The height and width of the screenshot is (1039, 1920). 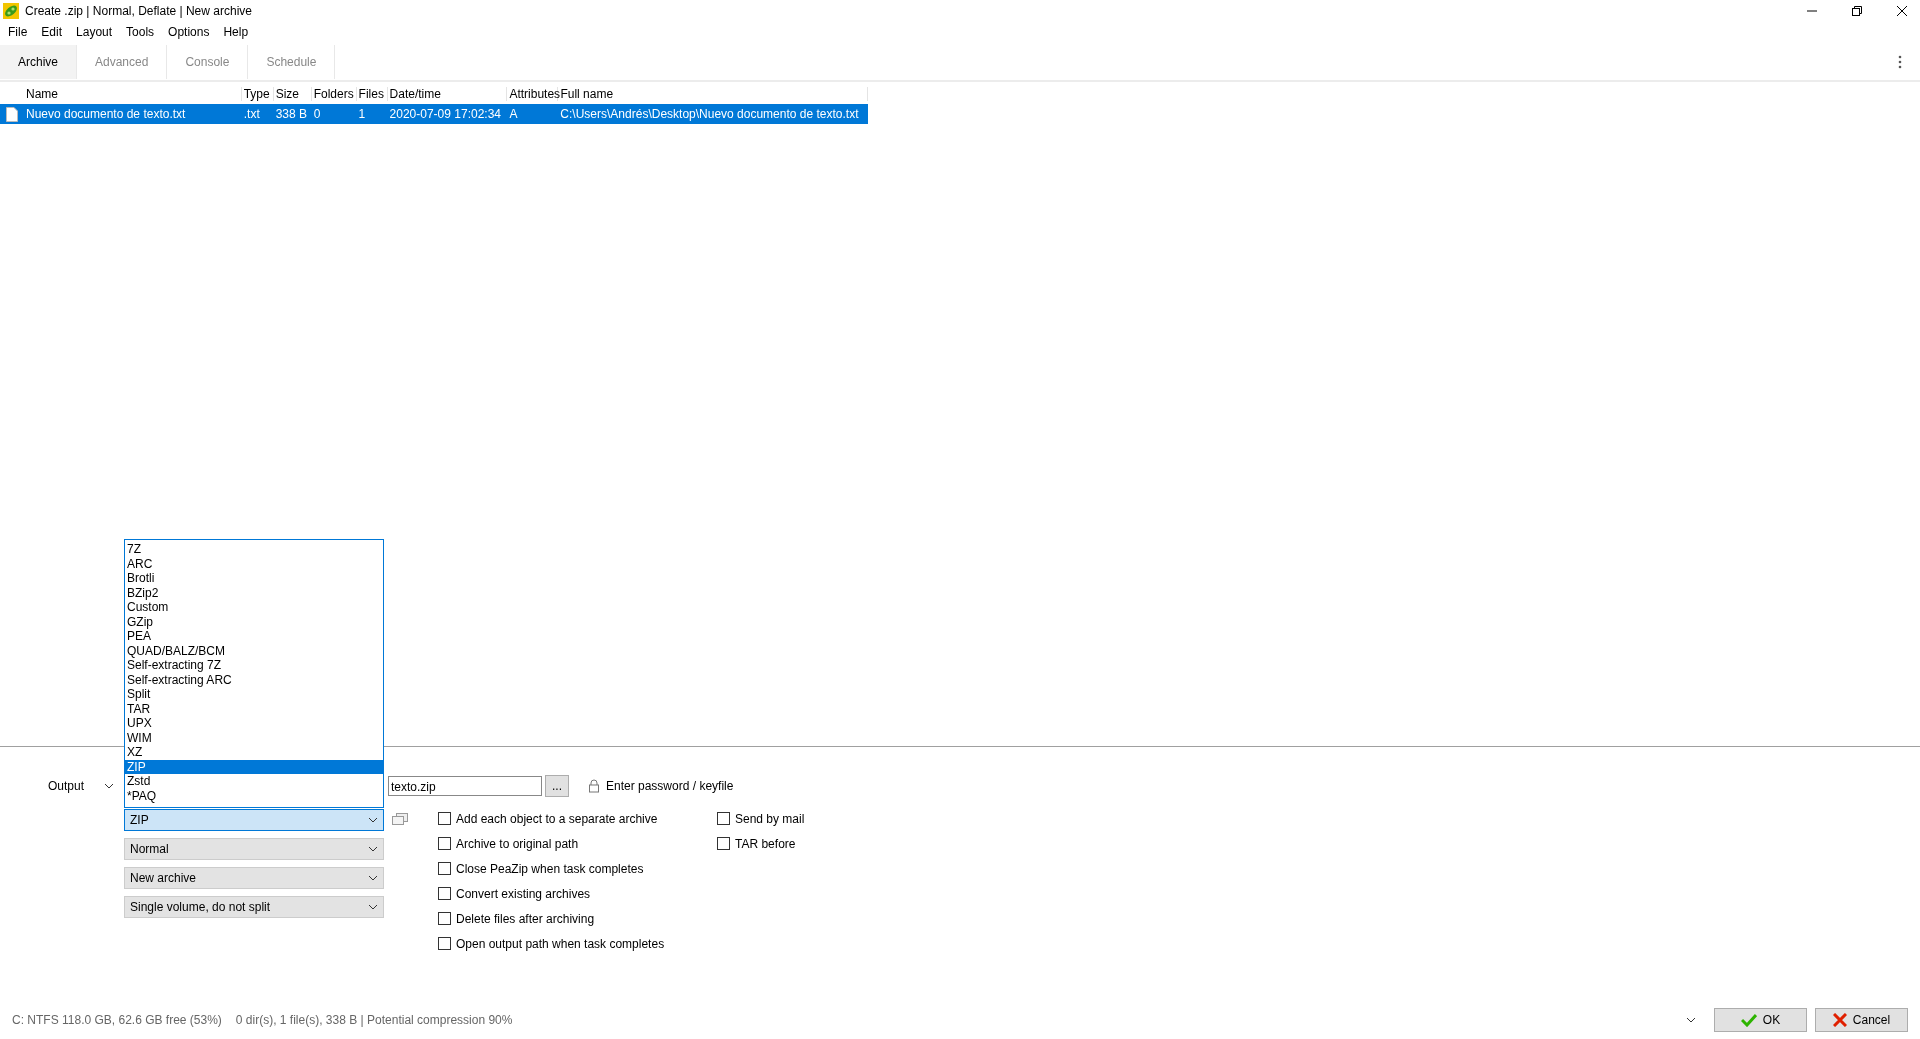 I want to click on dropdown-option: Self-extracting 7Z, so click(x=254, y=665).